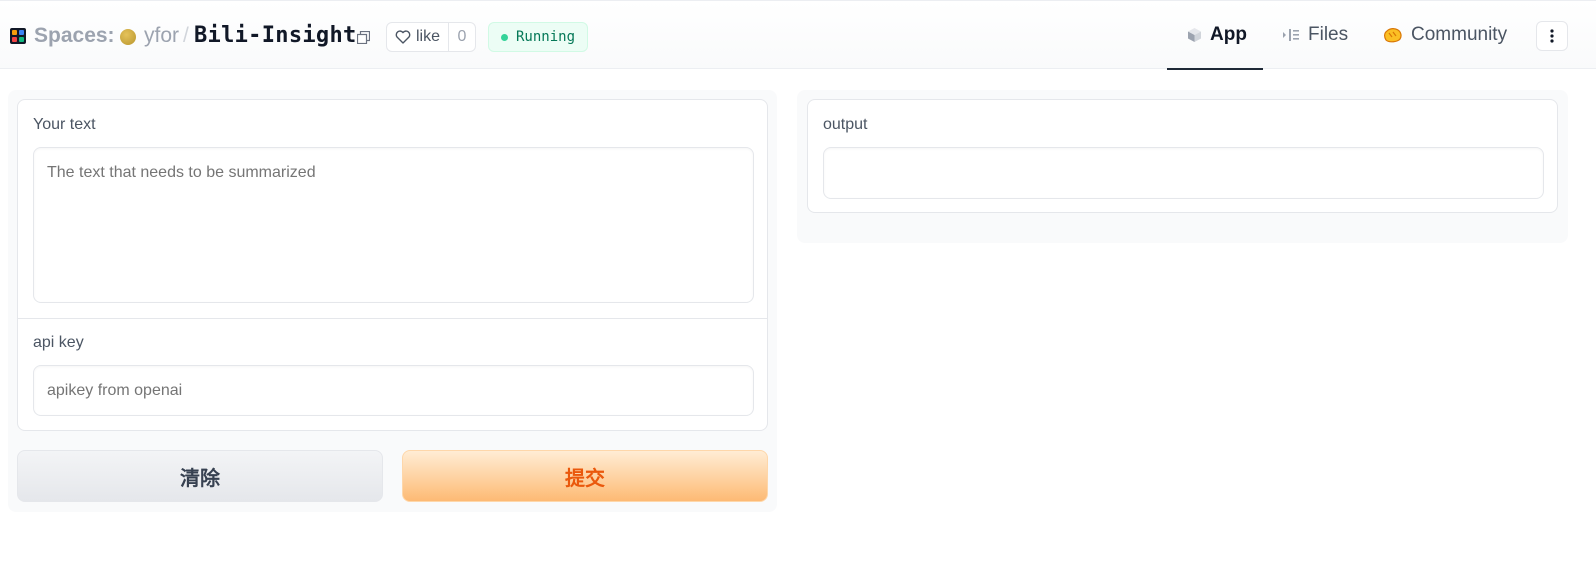  I want to click on tab-app: App, so click(1215, 35).